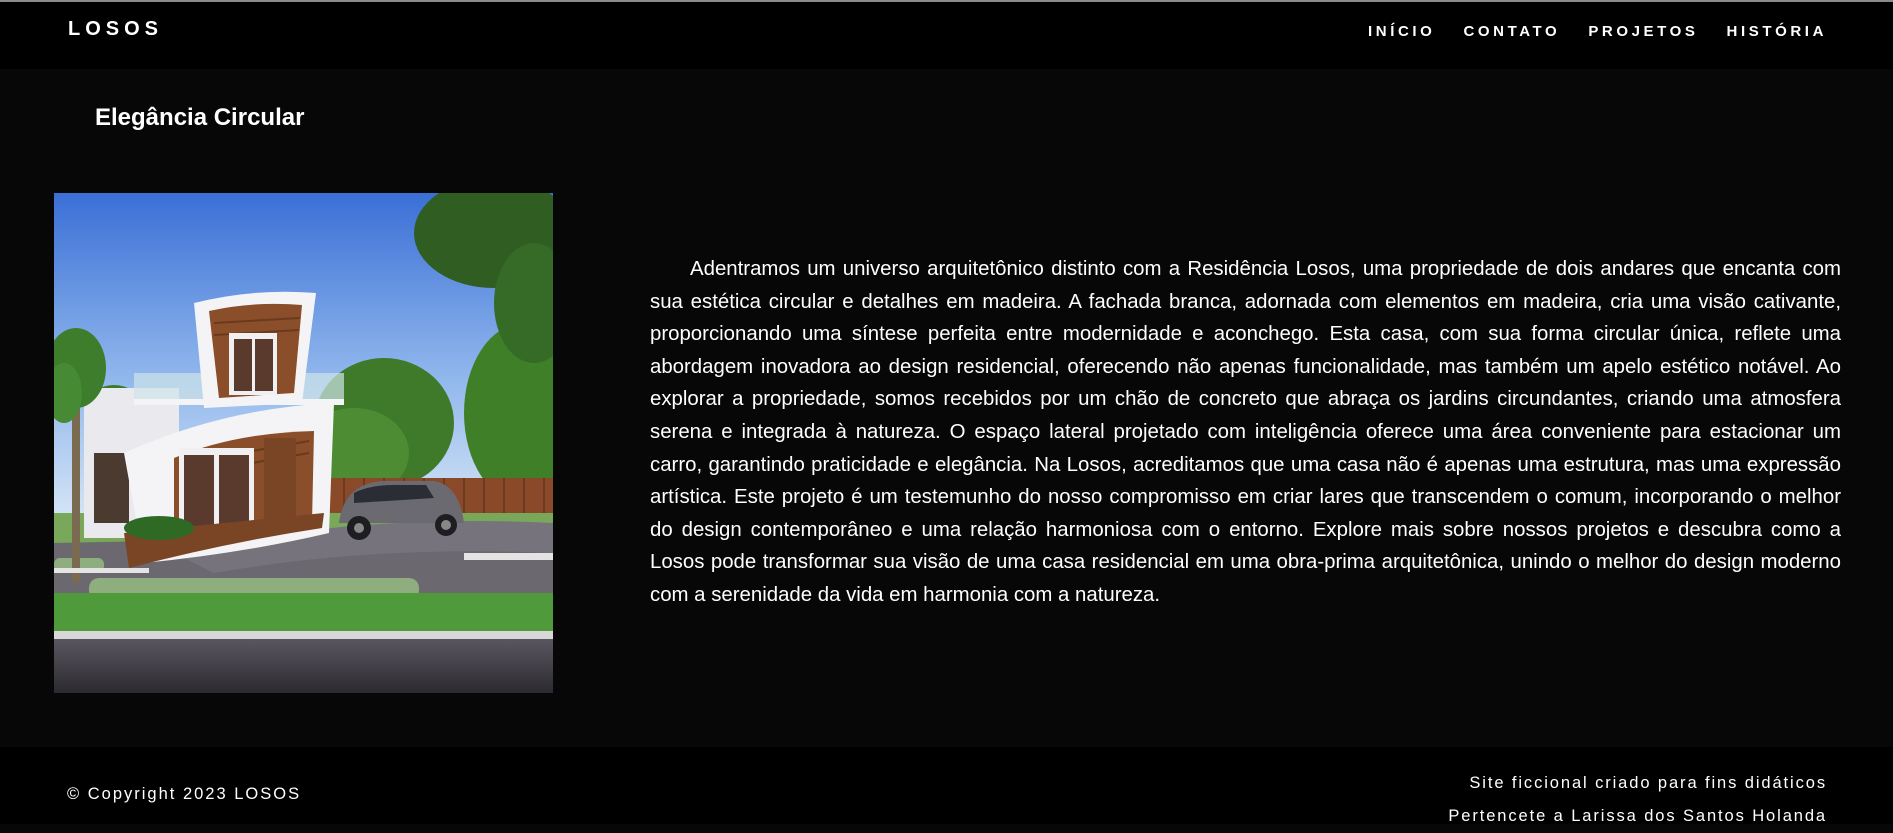 Image resolution: width=1893 pixels, height=833 pixels. I want to click on page-title: Elegância Circular, so click(200, 117).